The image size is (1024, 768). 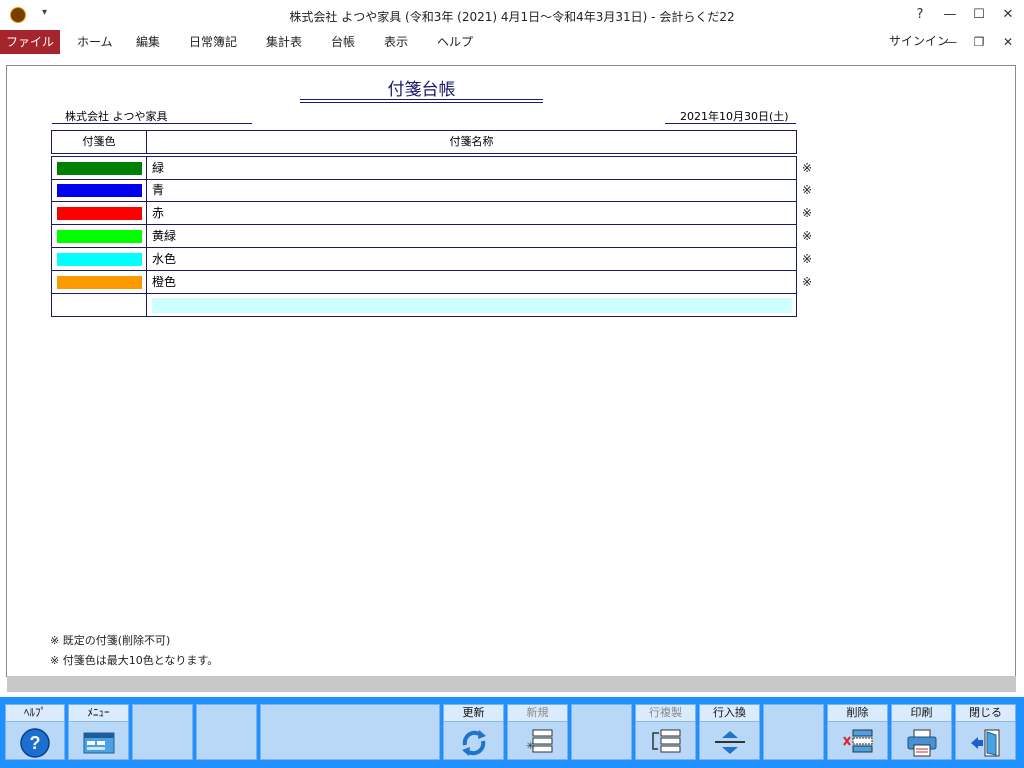 What do you see at coordinates (284, 42) in the screenshot?
I see `menu-summary: 集計表` at bounding box center [284, 42].